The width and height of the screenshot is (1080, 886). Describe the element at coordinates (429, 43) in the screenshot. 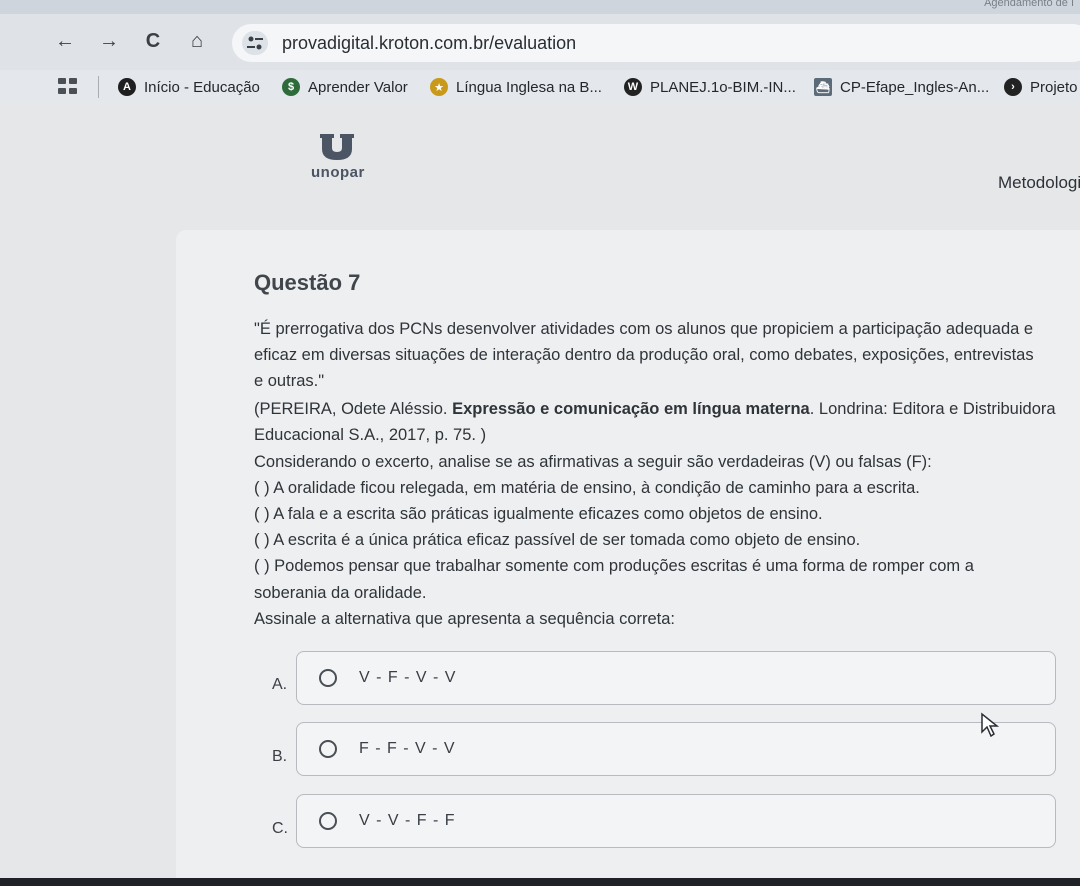

I see `url-text: provadigital.kroton.com.br/evaluation` at that location.